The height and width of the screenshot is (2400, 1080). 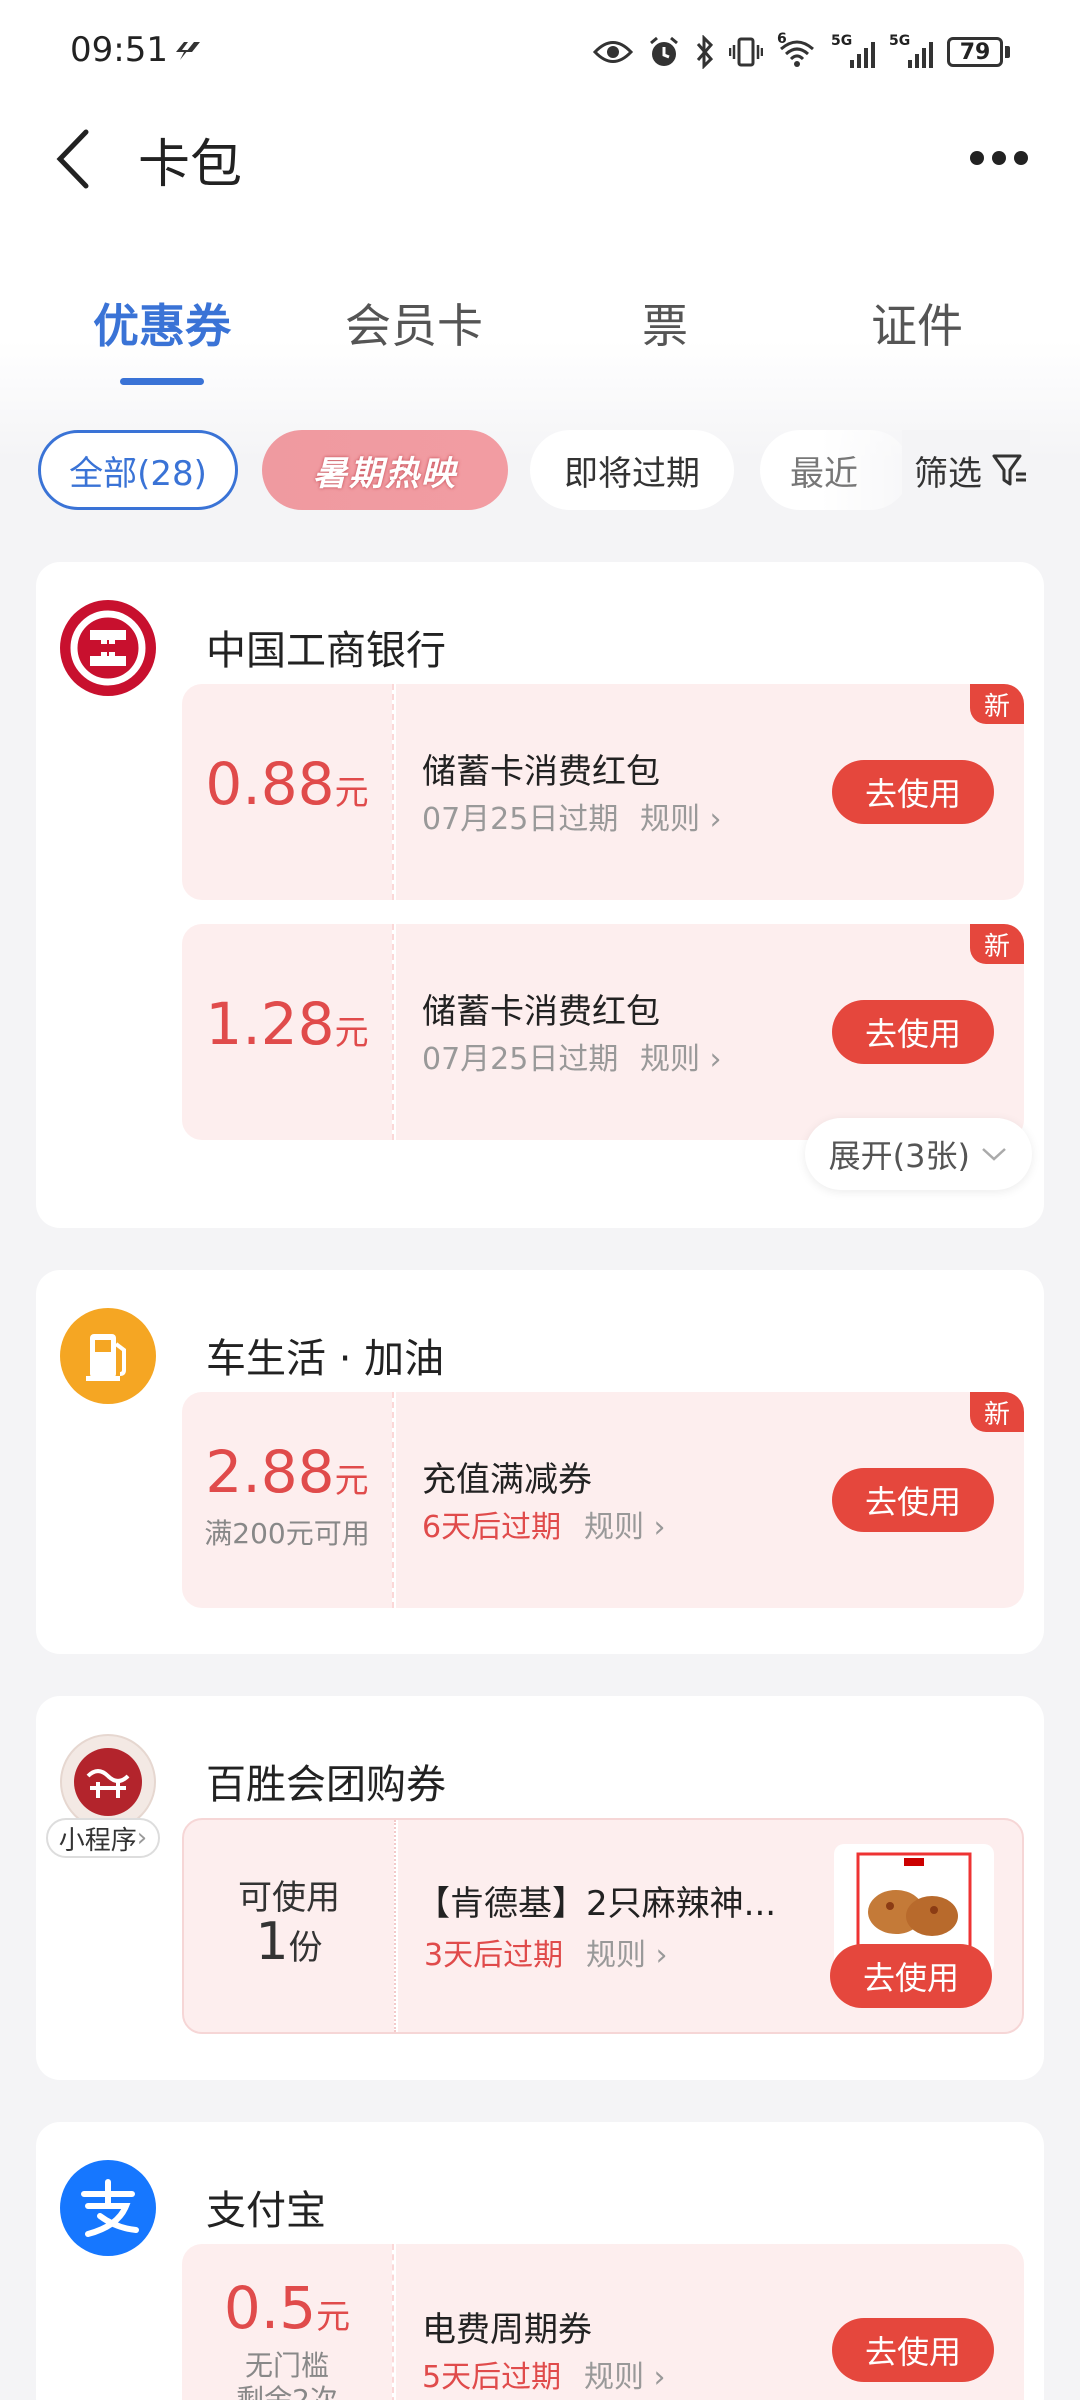 I want to click on status-time: 09:51, so click(x=119, y=50).